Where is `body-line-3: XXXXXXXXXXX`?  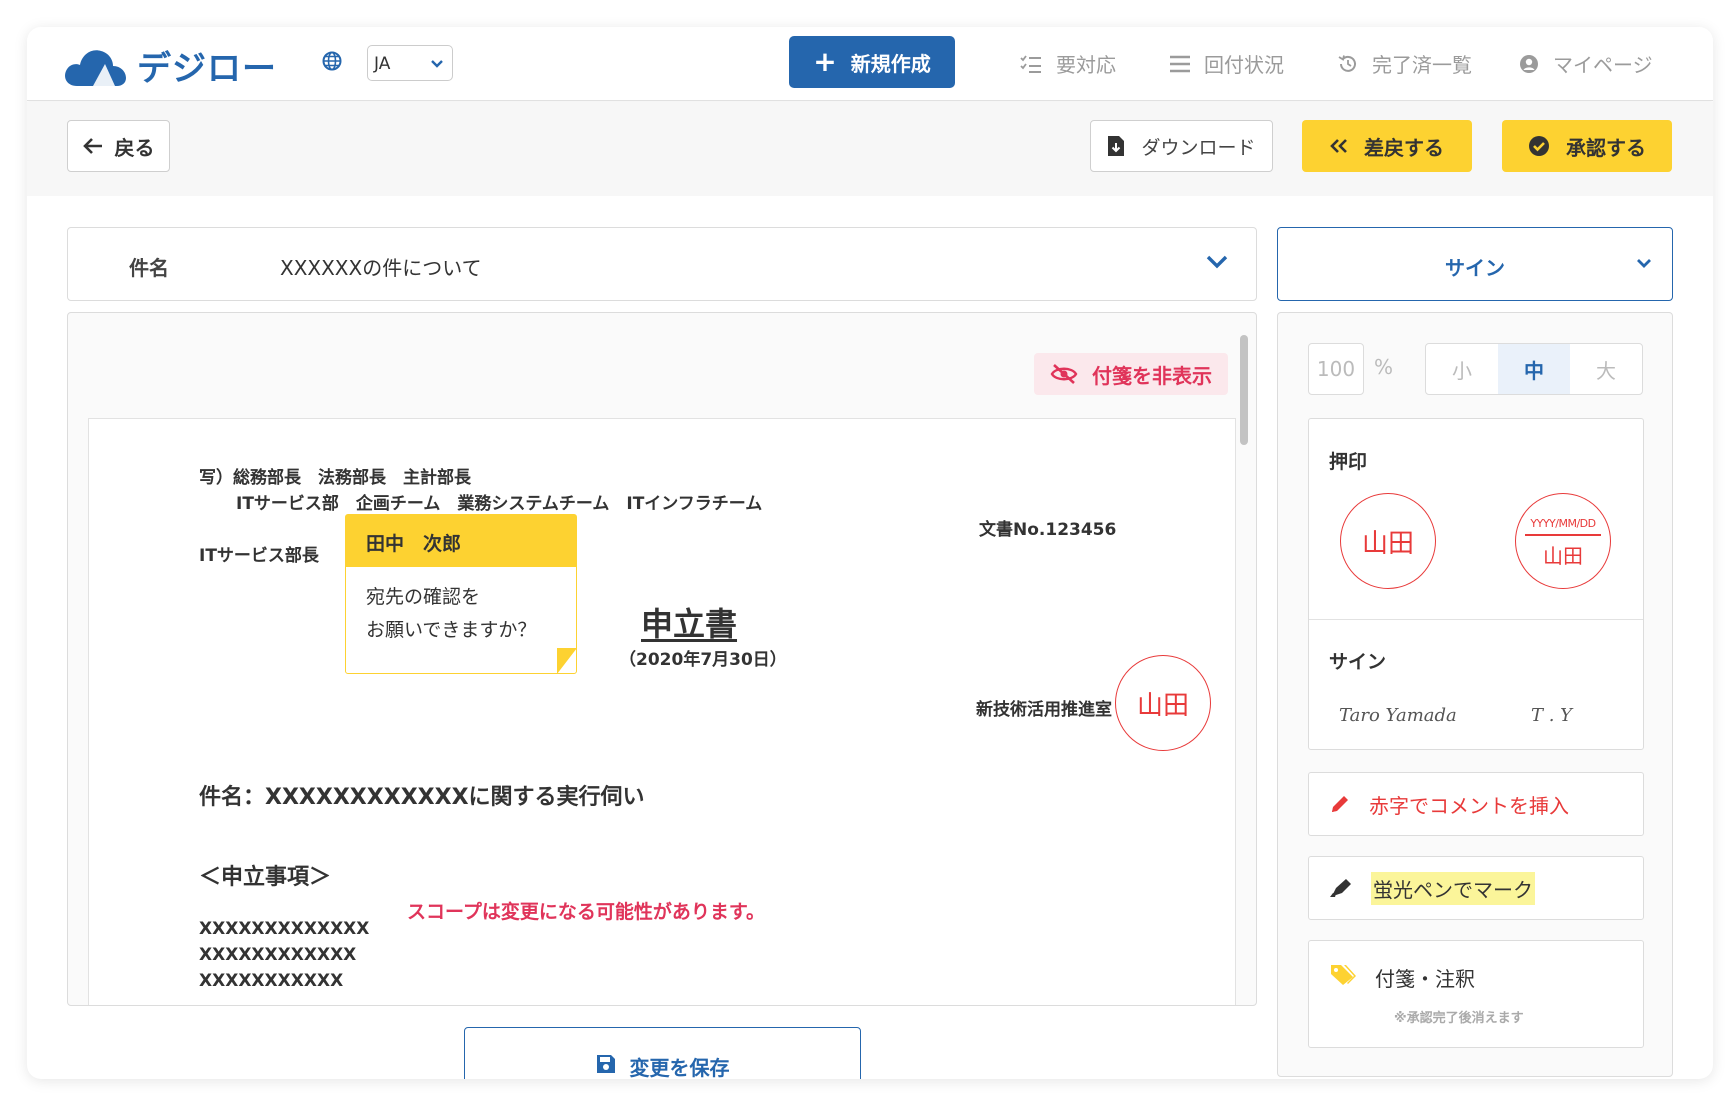
body-line-3: XXXXXXXXXXX is located at coordinates (271, 981).